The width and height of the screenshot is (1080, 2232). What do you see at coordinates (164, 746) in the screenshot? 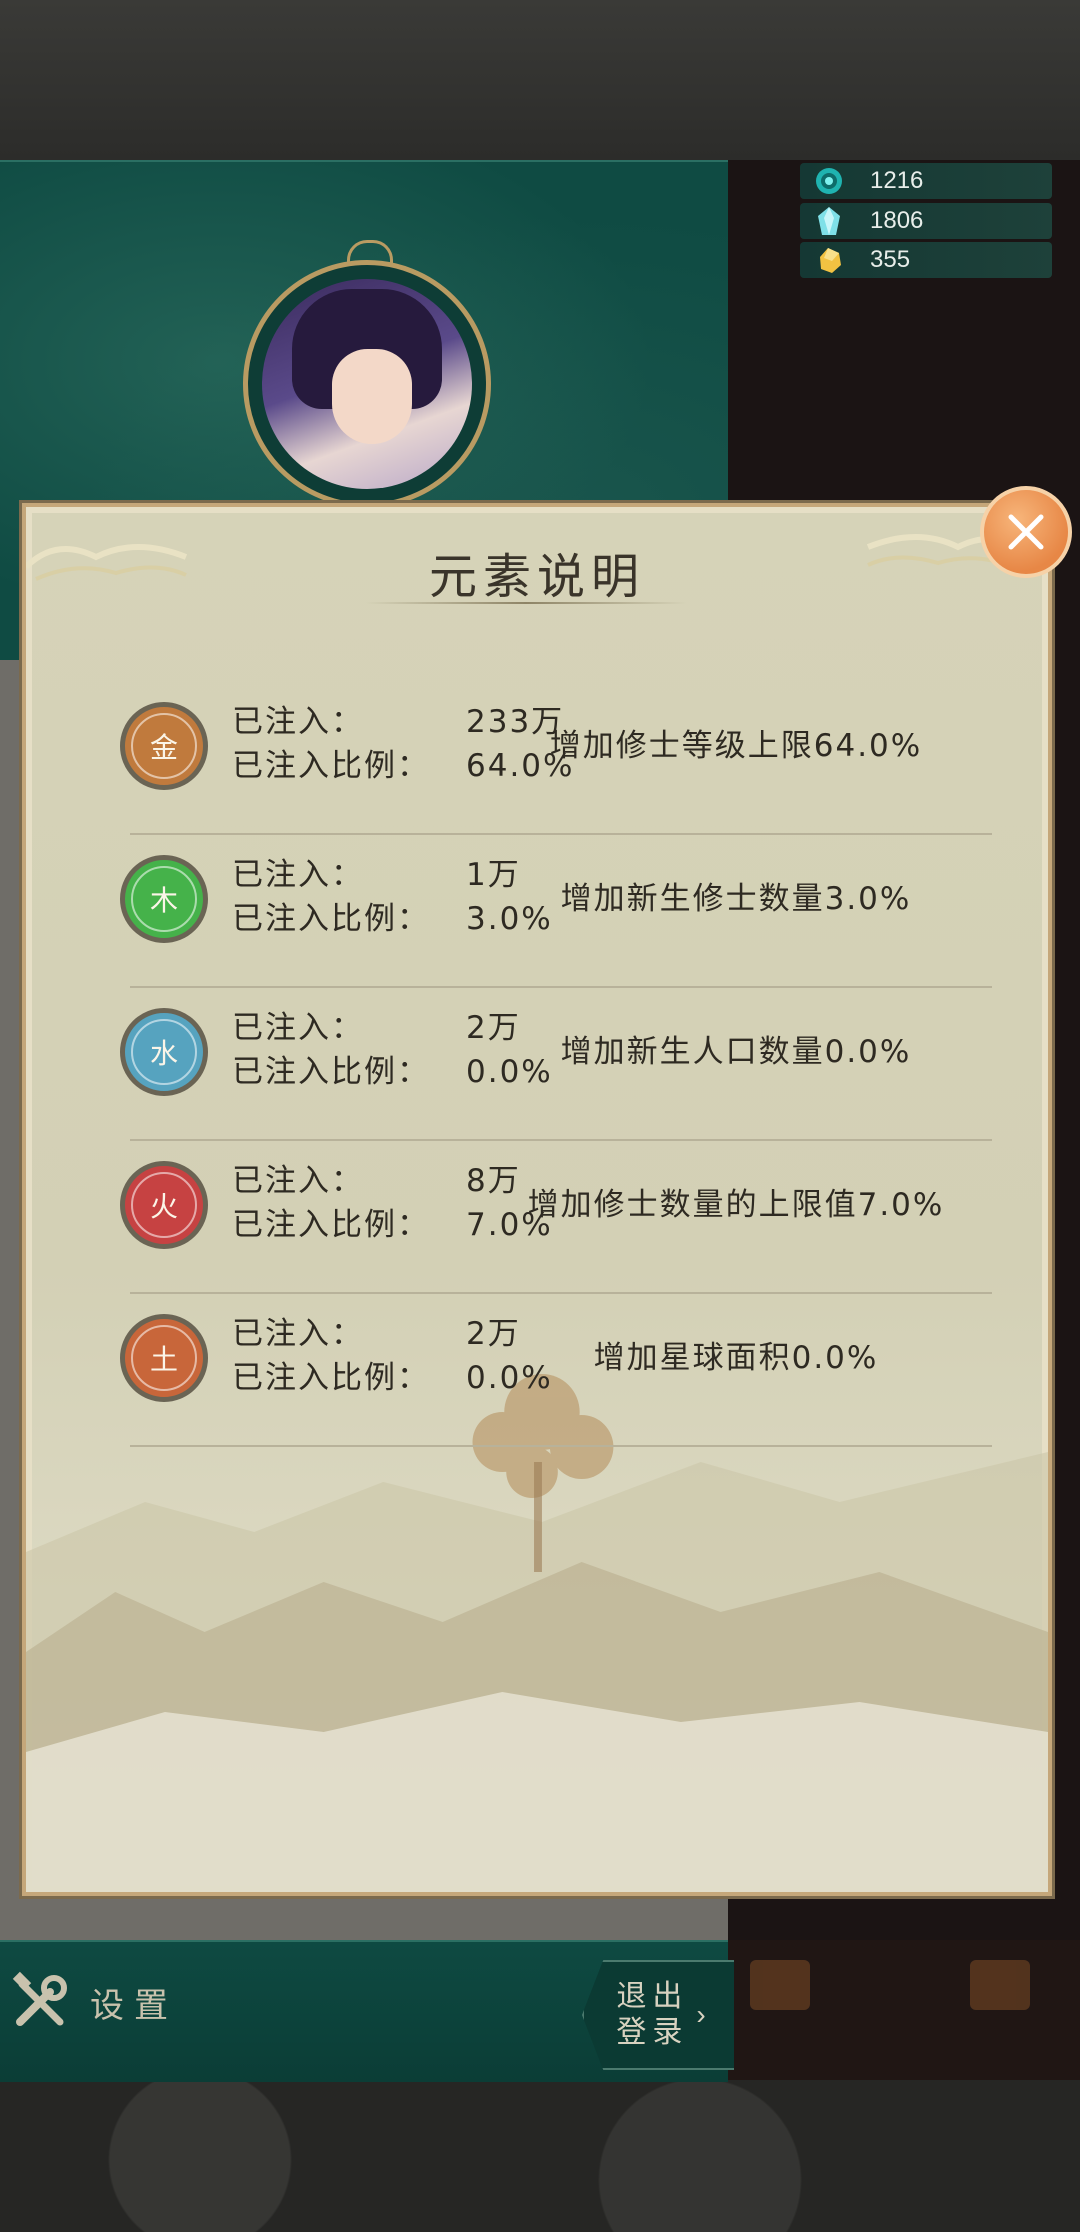
I see `metal-element-badge: 金` at bounding box center [164, 746].